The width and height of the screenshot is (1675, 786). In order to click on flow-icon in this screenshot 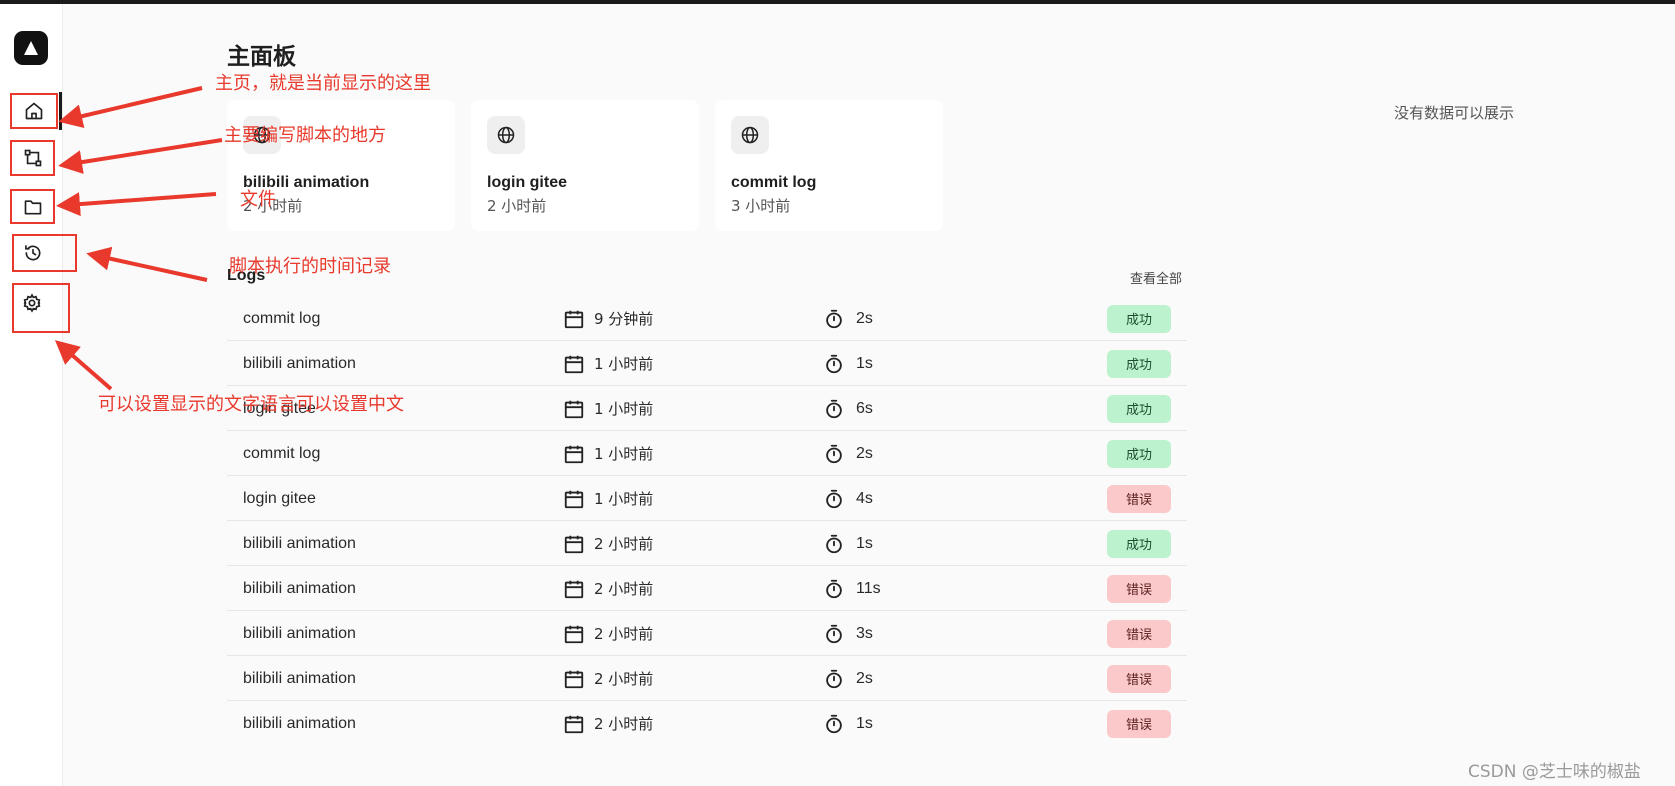, I will do `click(32, 158)`.